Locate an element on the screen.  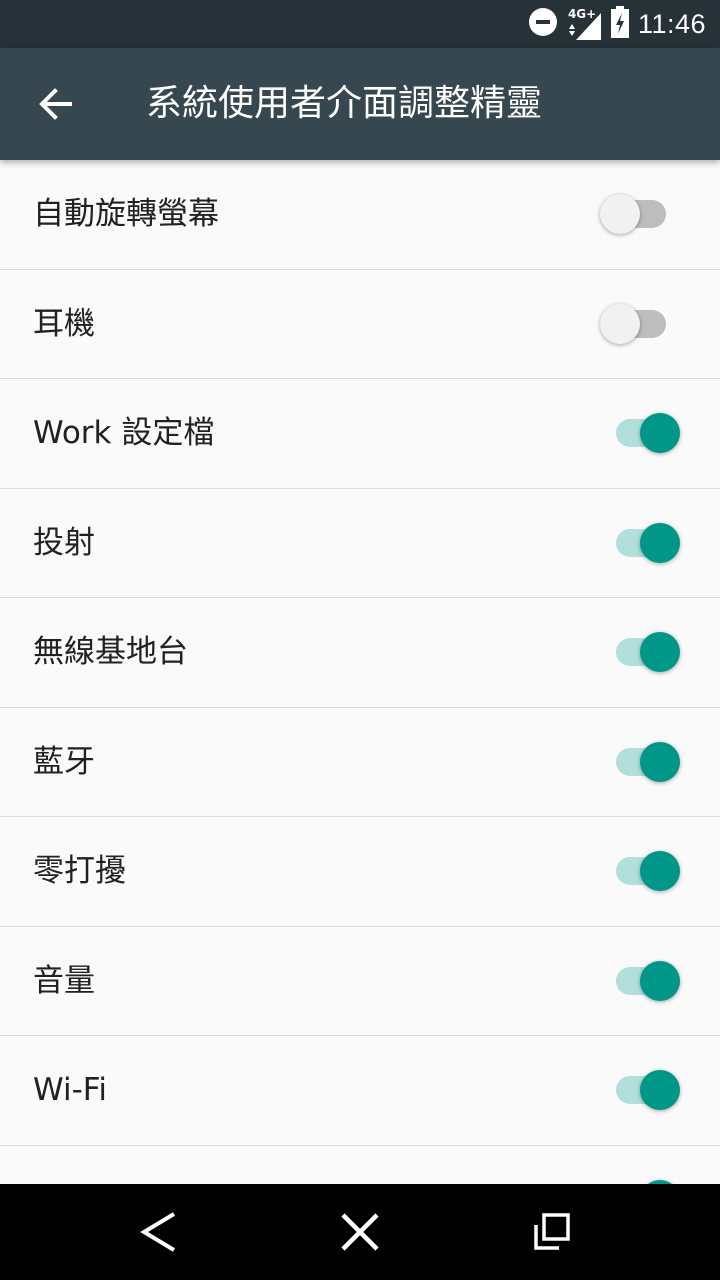
settings-row-label: Wi-Fi is located at coordinates (70, 1090).